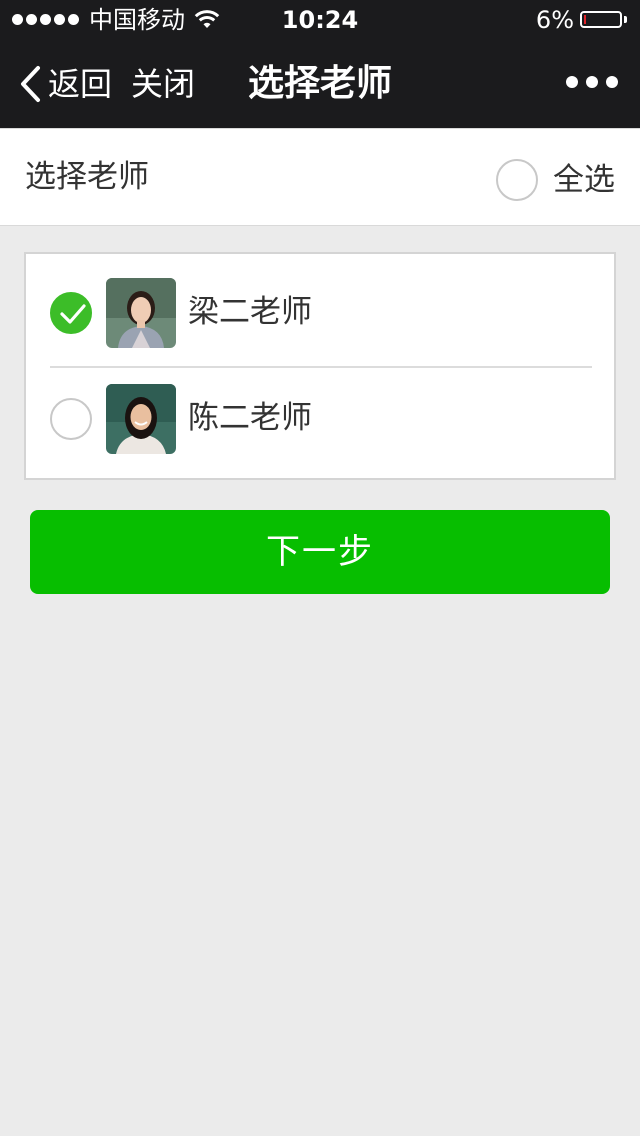 The width and height of the screenshot is (640, 1136). Describe the element at coordinates (585, 19) in the screenshot. I see `battery-level-fill` at that location.